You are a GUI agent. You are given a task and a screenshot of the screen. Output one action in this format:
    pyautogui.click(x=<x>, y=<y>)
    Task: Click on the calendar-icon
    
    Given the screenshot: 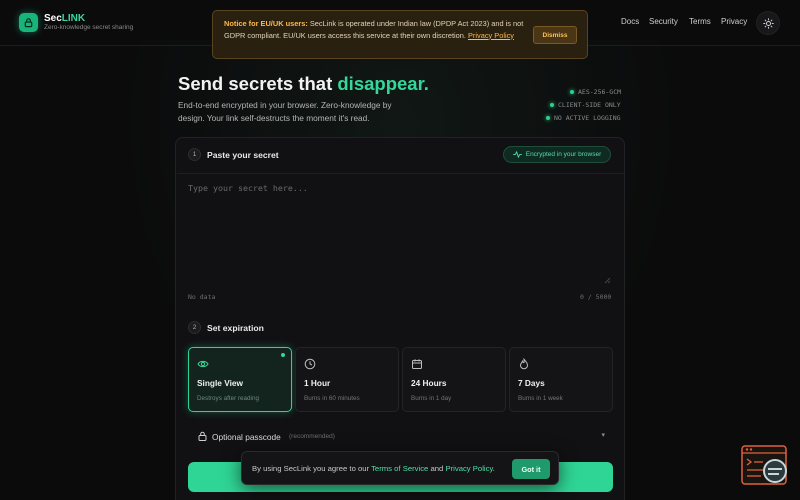 What is the action you would take?
    pyautogui.click(x=417, y=364)
    